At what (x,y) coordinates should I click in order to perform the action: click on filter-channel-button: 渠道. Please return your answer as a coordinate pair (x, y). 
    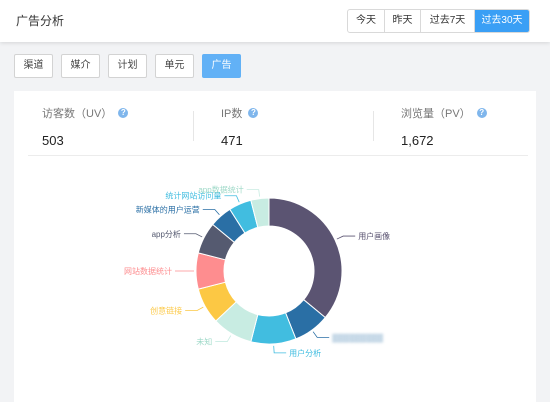
    Looking at the image, I should click on (33, 66).